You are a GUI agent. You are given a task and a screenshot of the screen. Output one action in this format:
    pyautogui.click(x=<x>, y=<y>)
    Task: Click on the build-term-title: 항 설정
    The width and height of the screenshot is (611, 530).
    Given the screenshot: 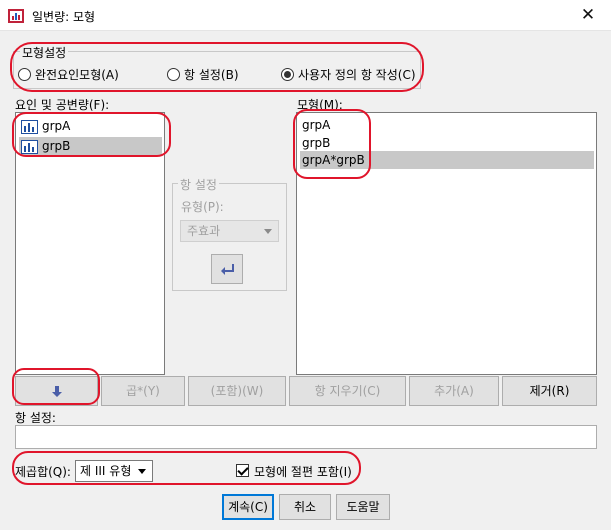 What is the action you would take?
    pyautogui.click(x=198, y=184)
    